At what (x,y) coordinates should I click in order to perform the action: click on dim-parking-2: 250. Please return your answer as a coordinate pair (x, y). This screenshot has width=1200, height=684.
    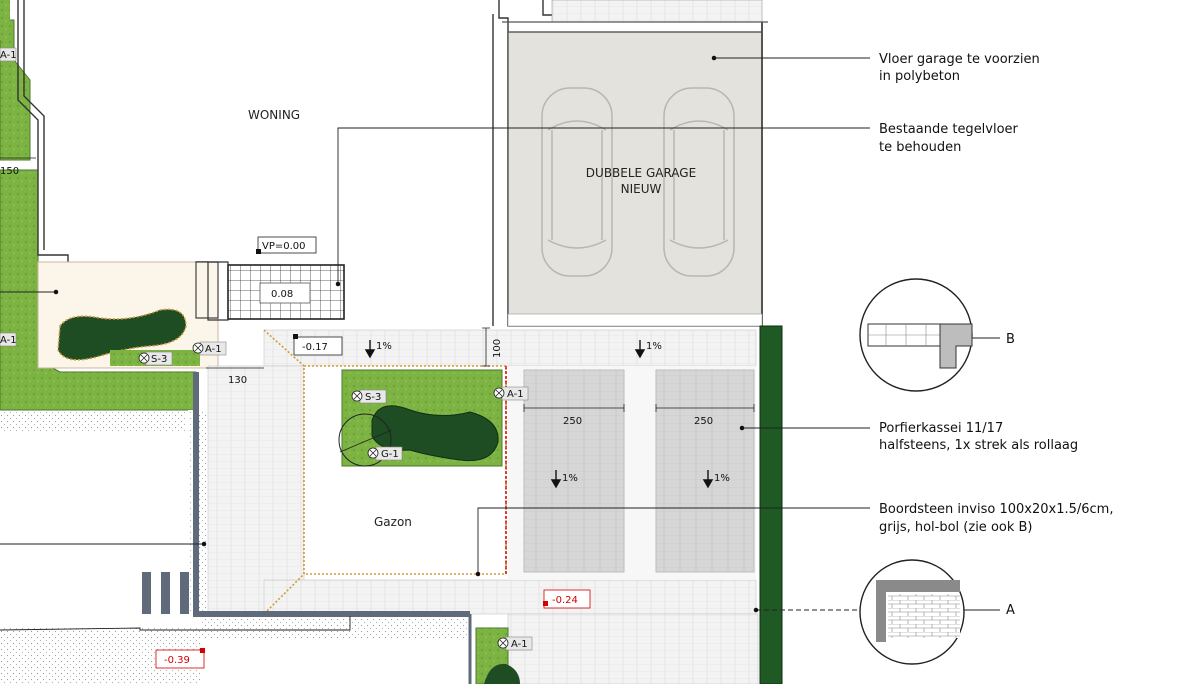
    Looking at the image, I should click on (703, 421).